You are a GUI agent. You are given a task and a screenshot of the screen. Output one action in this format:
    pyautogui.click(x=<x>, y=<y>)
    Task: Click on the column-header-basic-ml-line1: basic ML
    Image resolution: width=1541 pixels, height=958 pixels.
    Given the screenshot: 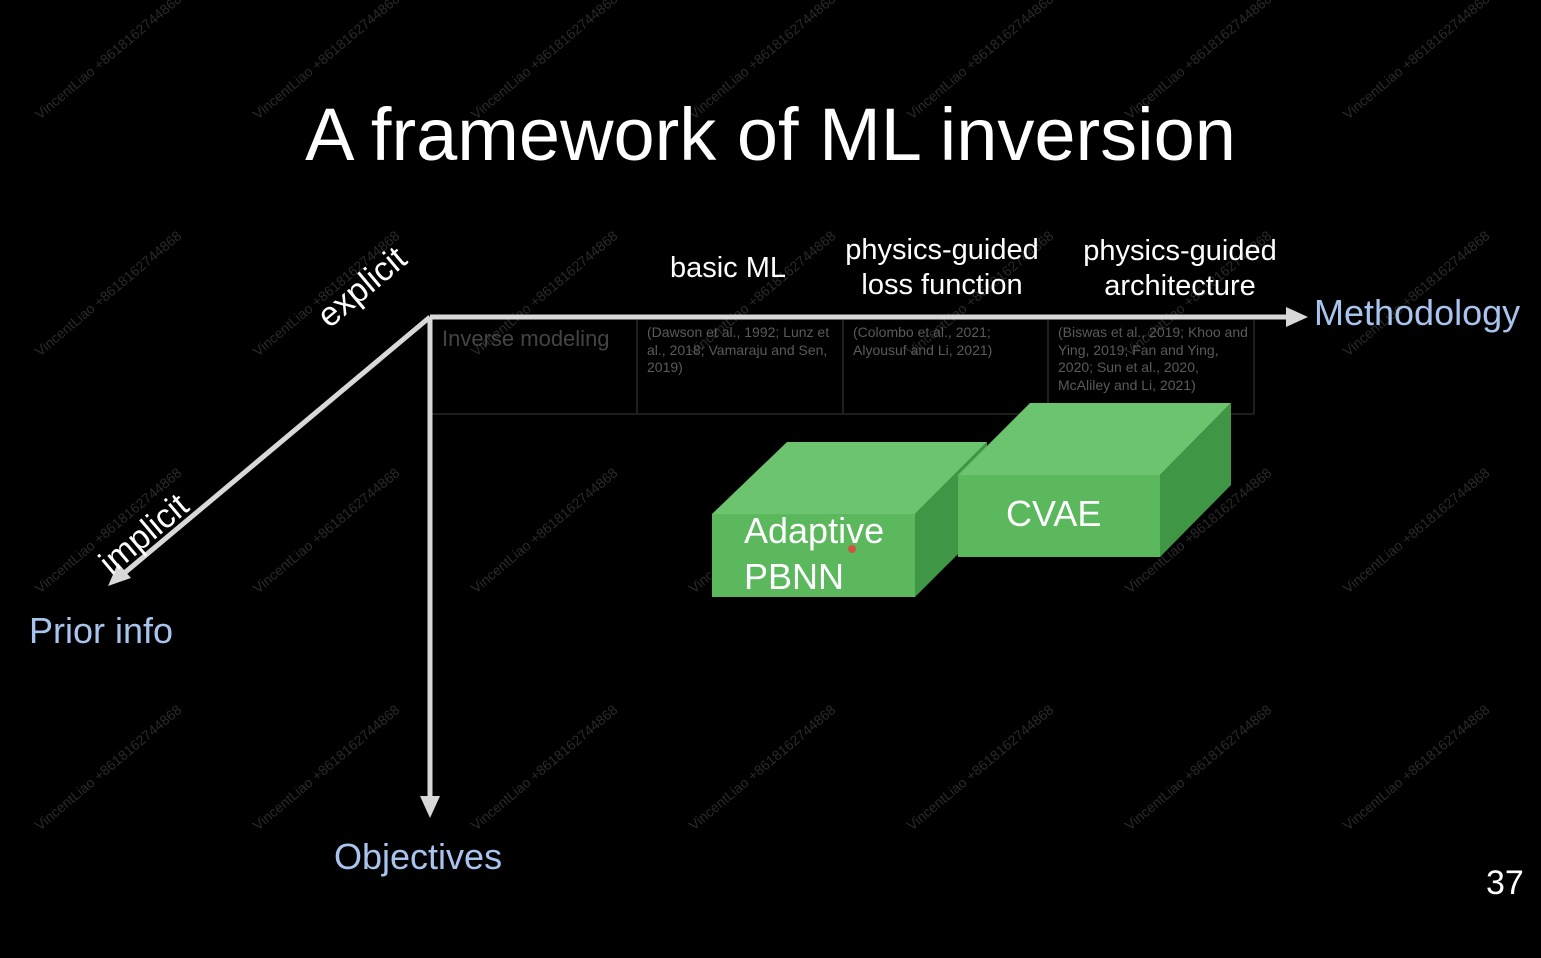 What is the action you would take?
    pyautogui.click(x=728, y=268)
    